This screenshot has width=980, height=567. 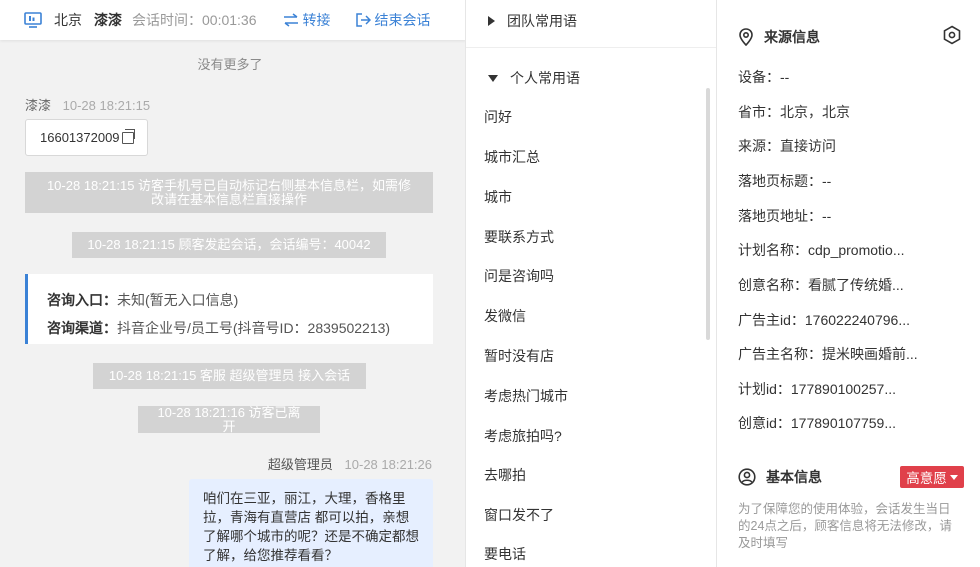 What do you see at coordinates (764, 77) in the screenshot?
I see `info-device: 设备：--` at bounding box center [764, 77].